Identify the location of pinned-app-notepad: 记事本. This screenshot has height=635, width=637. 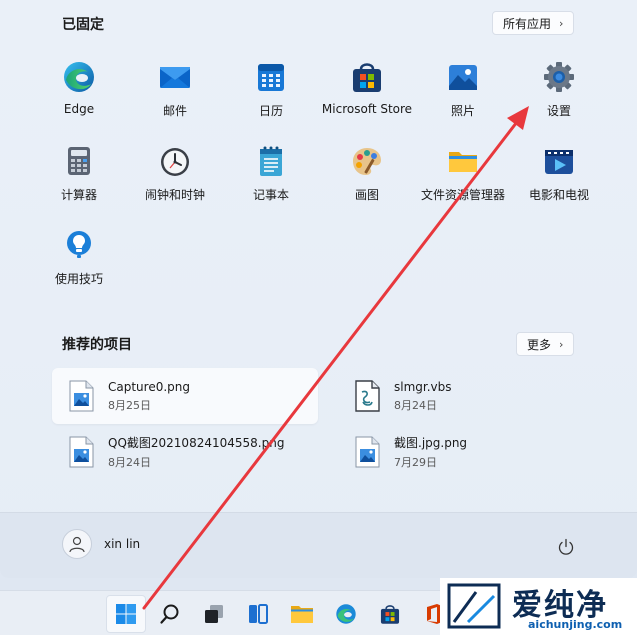
(271, 175).